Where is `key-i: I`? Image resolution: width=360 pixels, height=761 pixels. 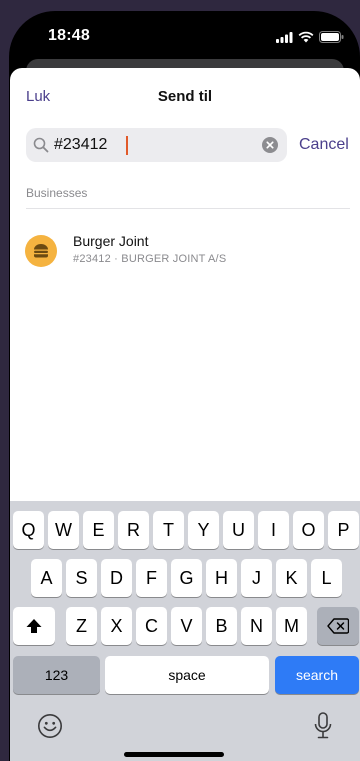
key-i: I is located at coordinates (273, 530).